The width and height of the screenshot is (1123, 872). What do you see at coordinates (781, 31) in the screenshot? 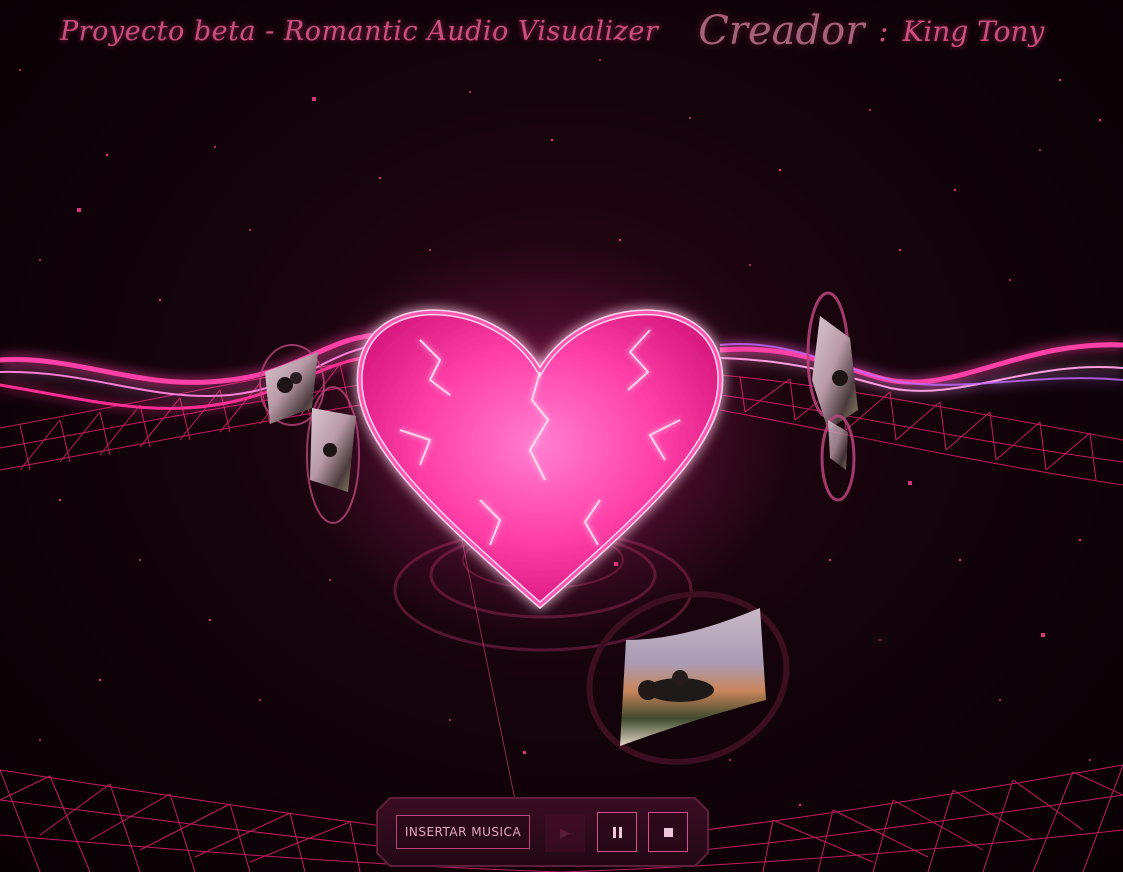
I see `creator-label: Creador` at bounding box center [781, 31].